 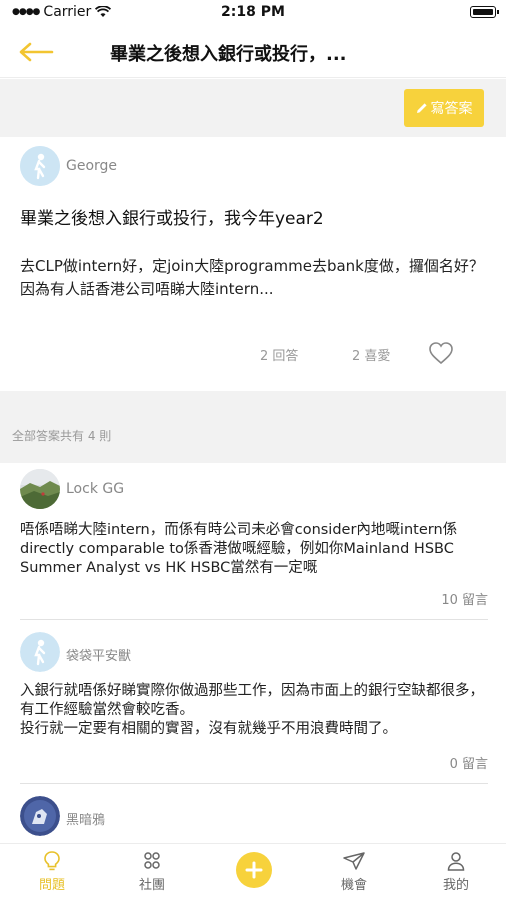 I want to click on tab-questions: 問題, so click(x=52, y=873).